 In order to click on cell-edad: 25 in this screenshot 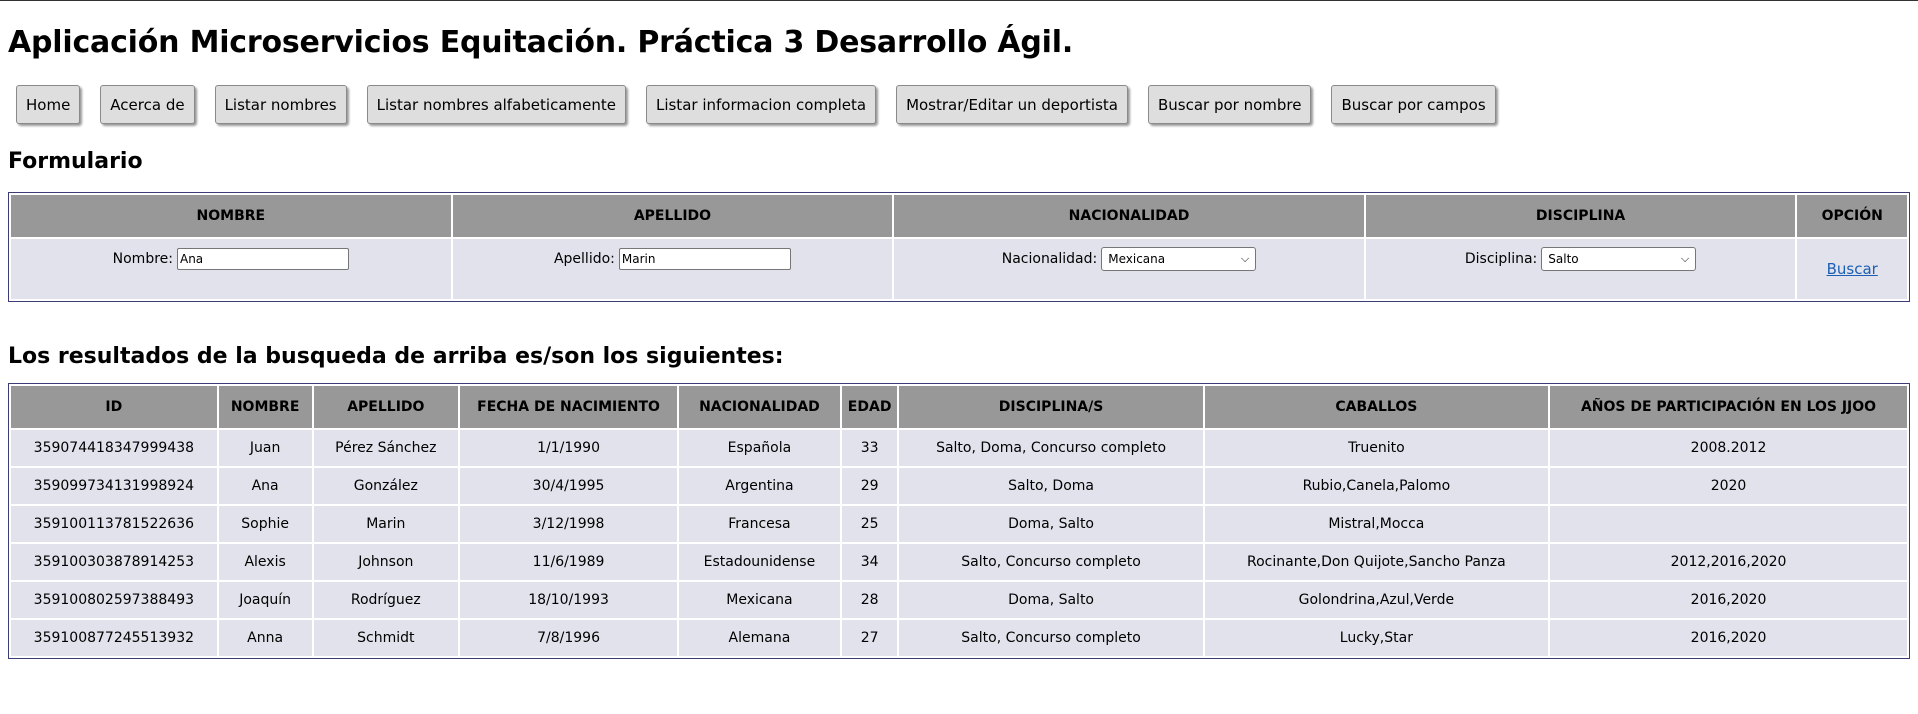, I will do `click(869, 524)`.